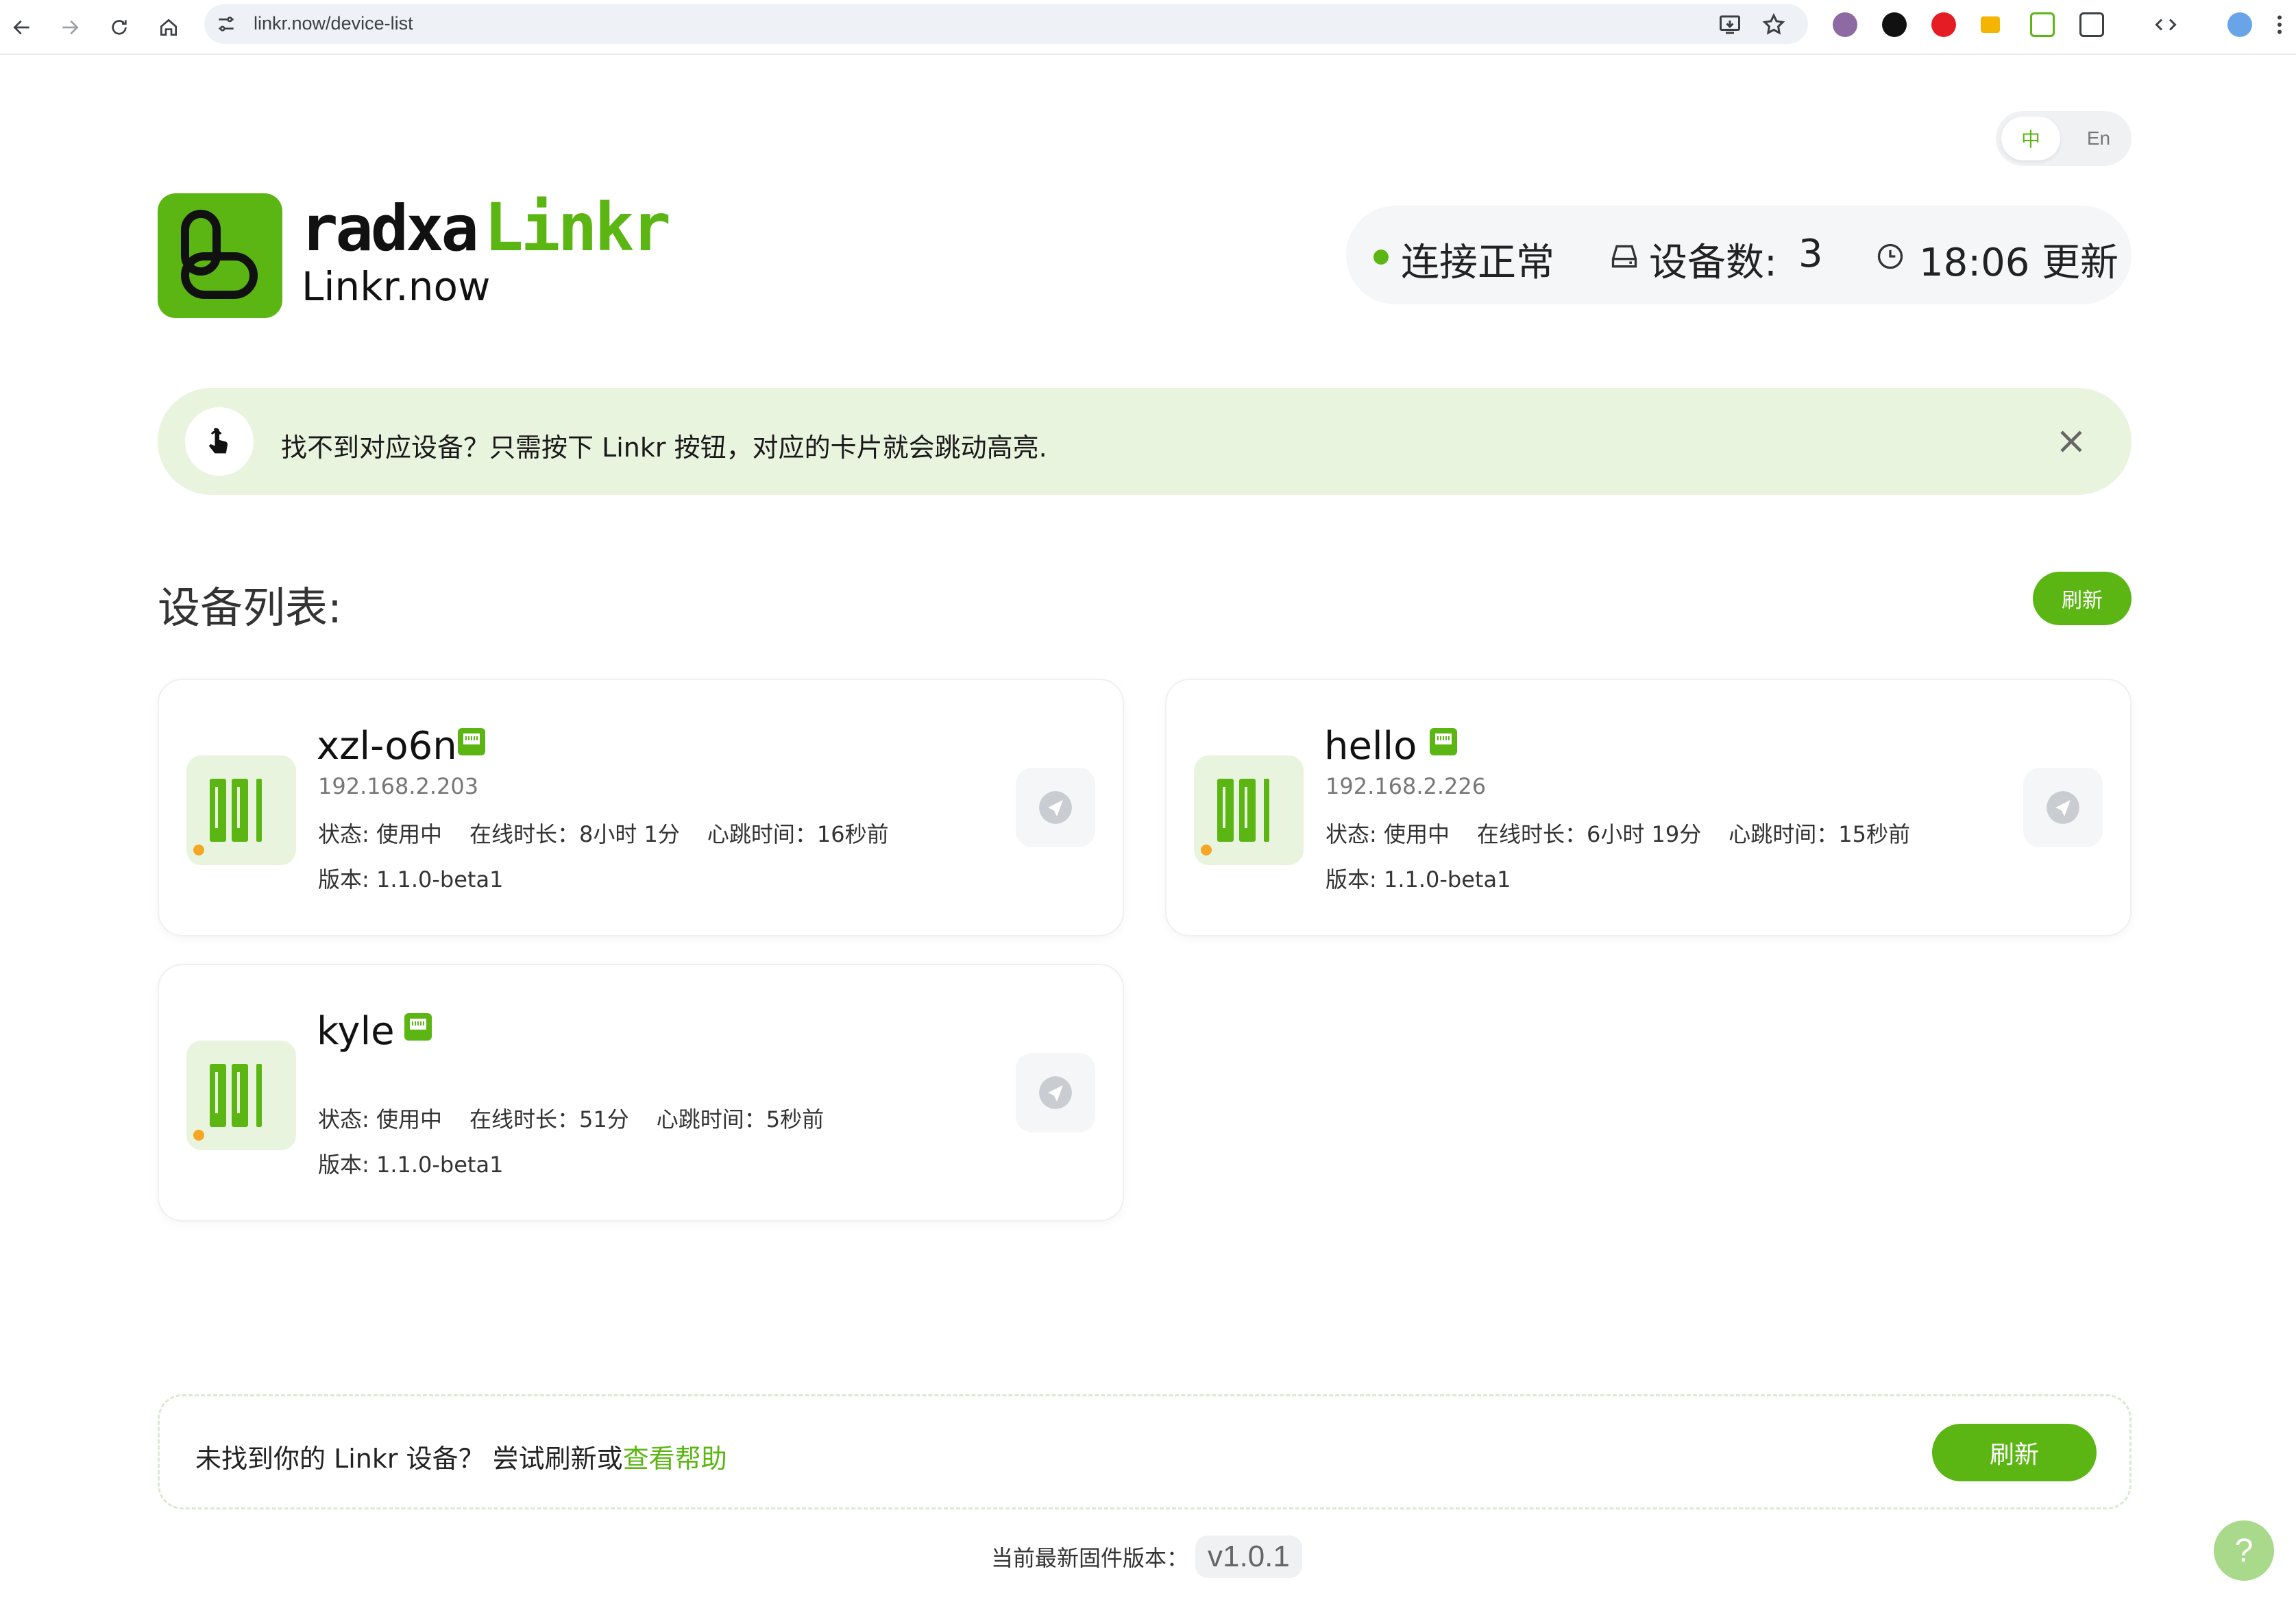 This screenshot has height=1602, width=2296. I want to click on device-meta: 状态: 使用中 在线时长：8小时 1分 心跳时间：16秒前, so click(617, 833).